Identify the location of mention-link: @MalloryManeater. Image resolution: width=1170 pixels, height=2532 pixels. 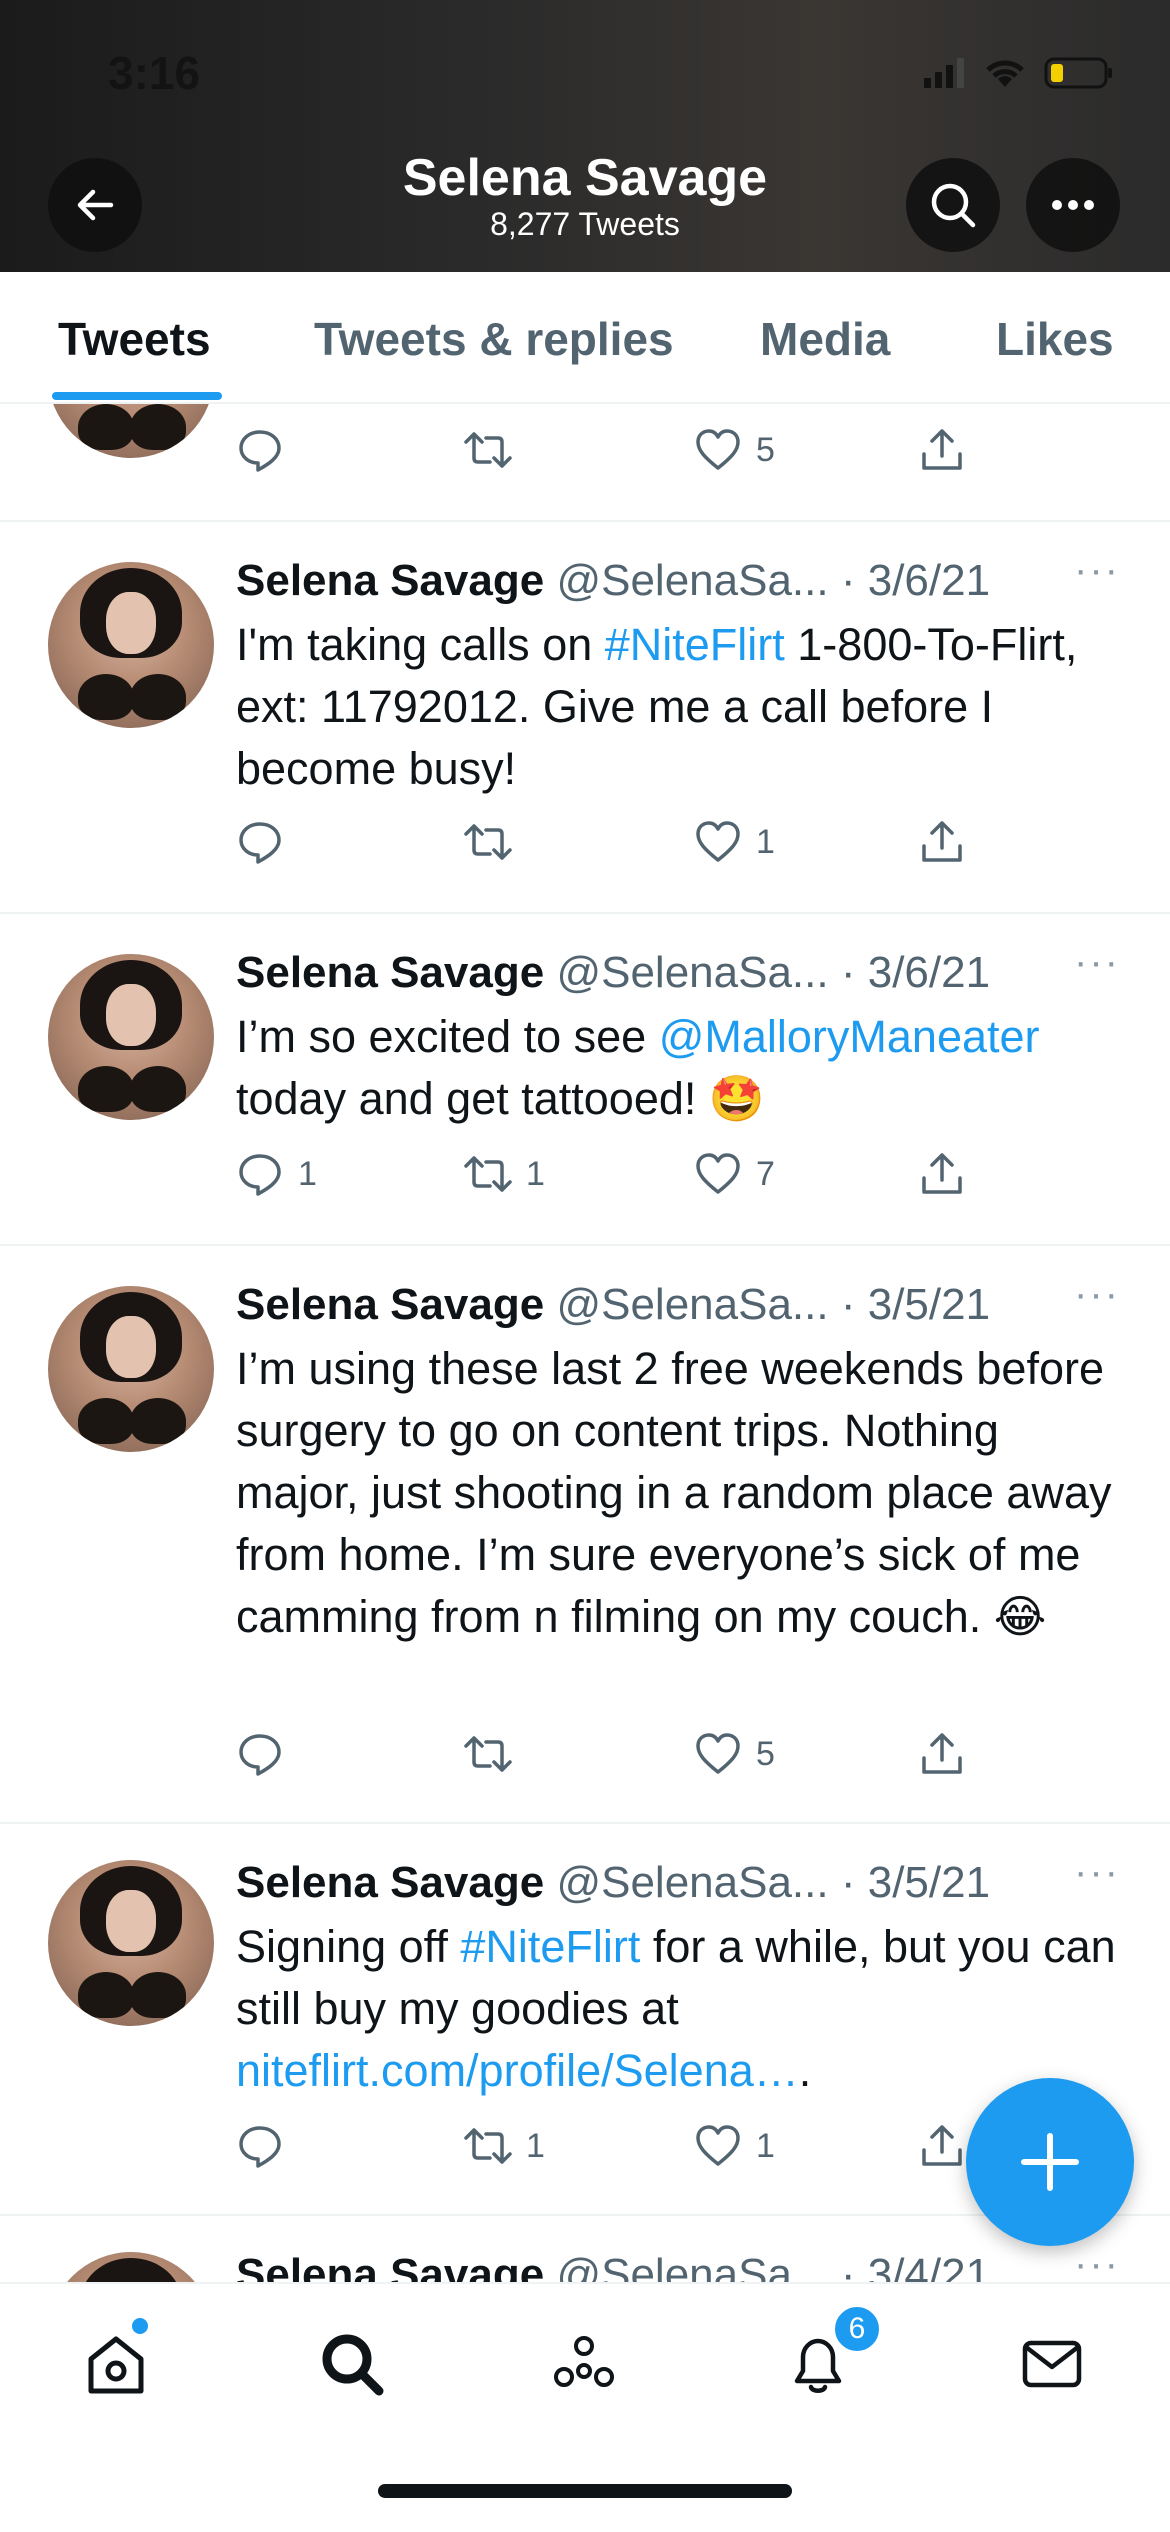
(849, 1036).